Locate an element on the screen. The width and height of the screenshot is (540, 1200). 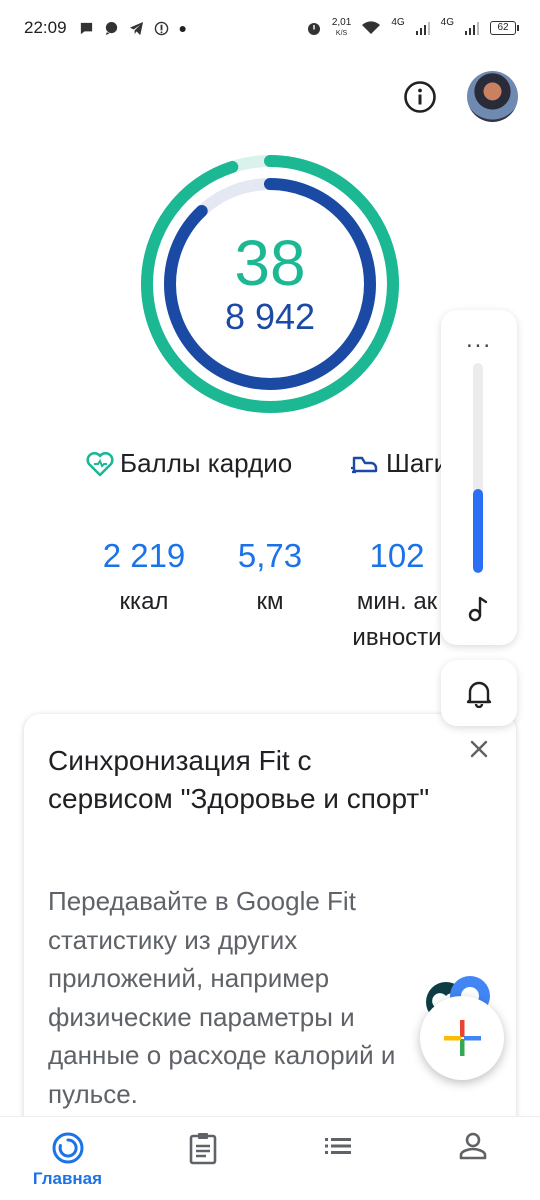
status-time: 22:09 is located at coordinates (45, 27).